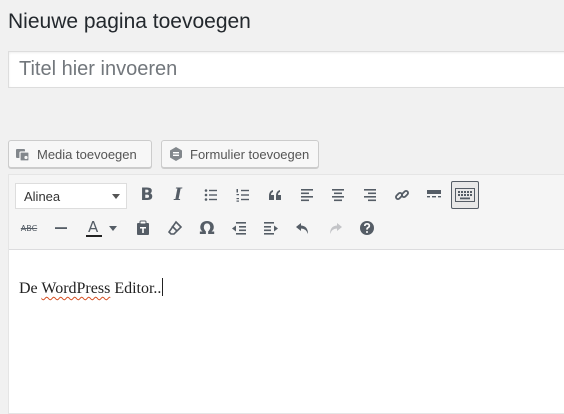 The image size is (564, 414). Describe the element at coordinates (42, 196) in the screenshot. I see `format-select-value: Alinea` at that location.